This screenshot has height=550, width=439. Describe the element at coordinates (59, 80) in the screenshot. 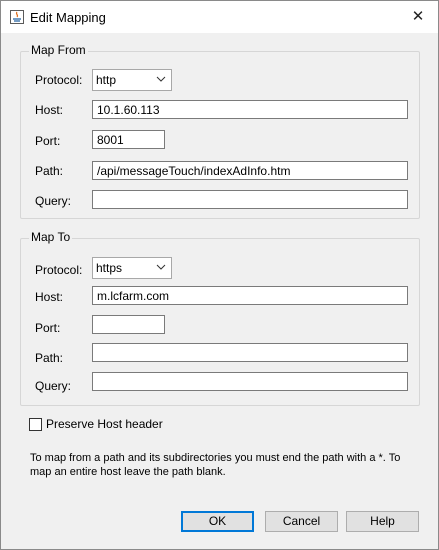

I see `from-protocol-label: Protocol:` at that location.